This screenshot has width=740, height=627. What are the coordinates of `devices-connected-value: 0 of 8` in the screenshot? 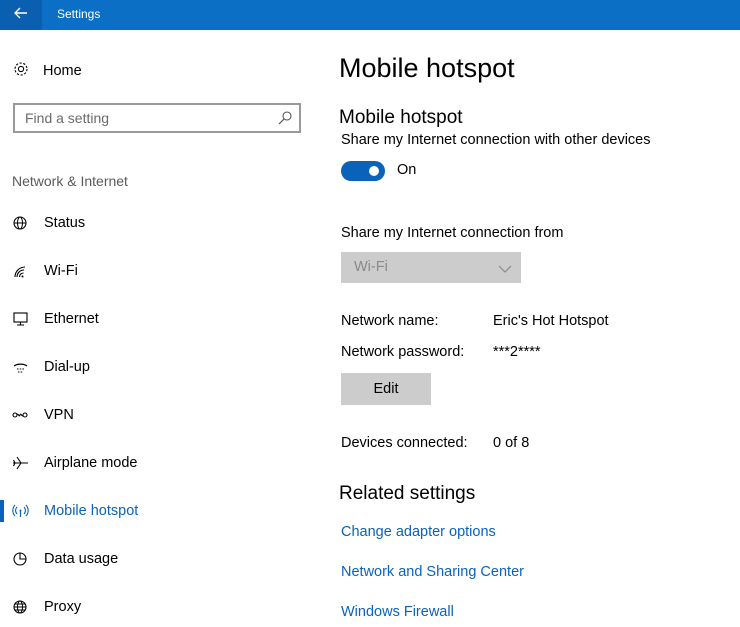 It's located at (511, 443).